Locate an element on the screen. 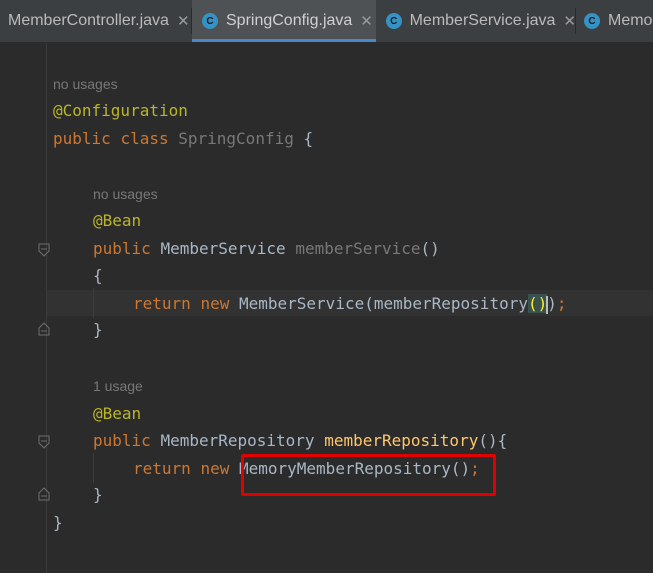 The height and width of the screenshot is (573, 653). tab-spring-config: C SpringConfig.java ✕ is located at coordinates (284, 21).